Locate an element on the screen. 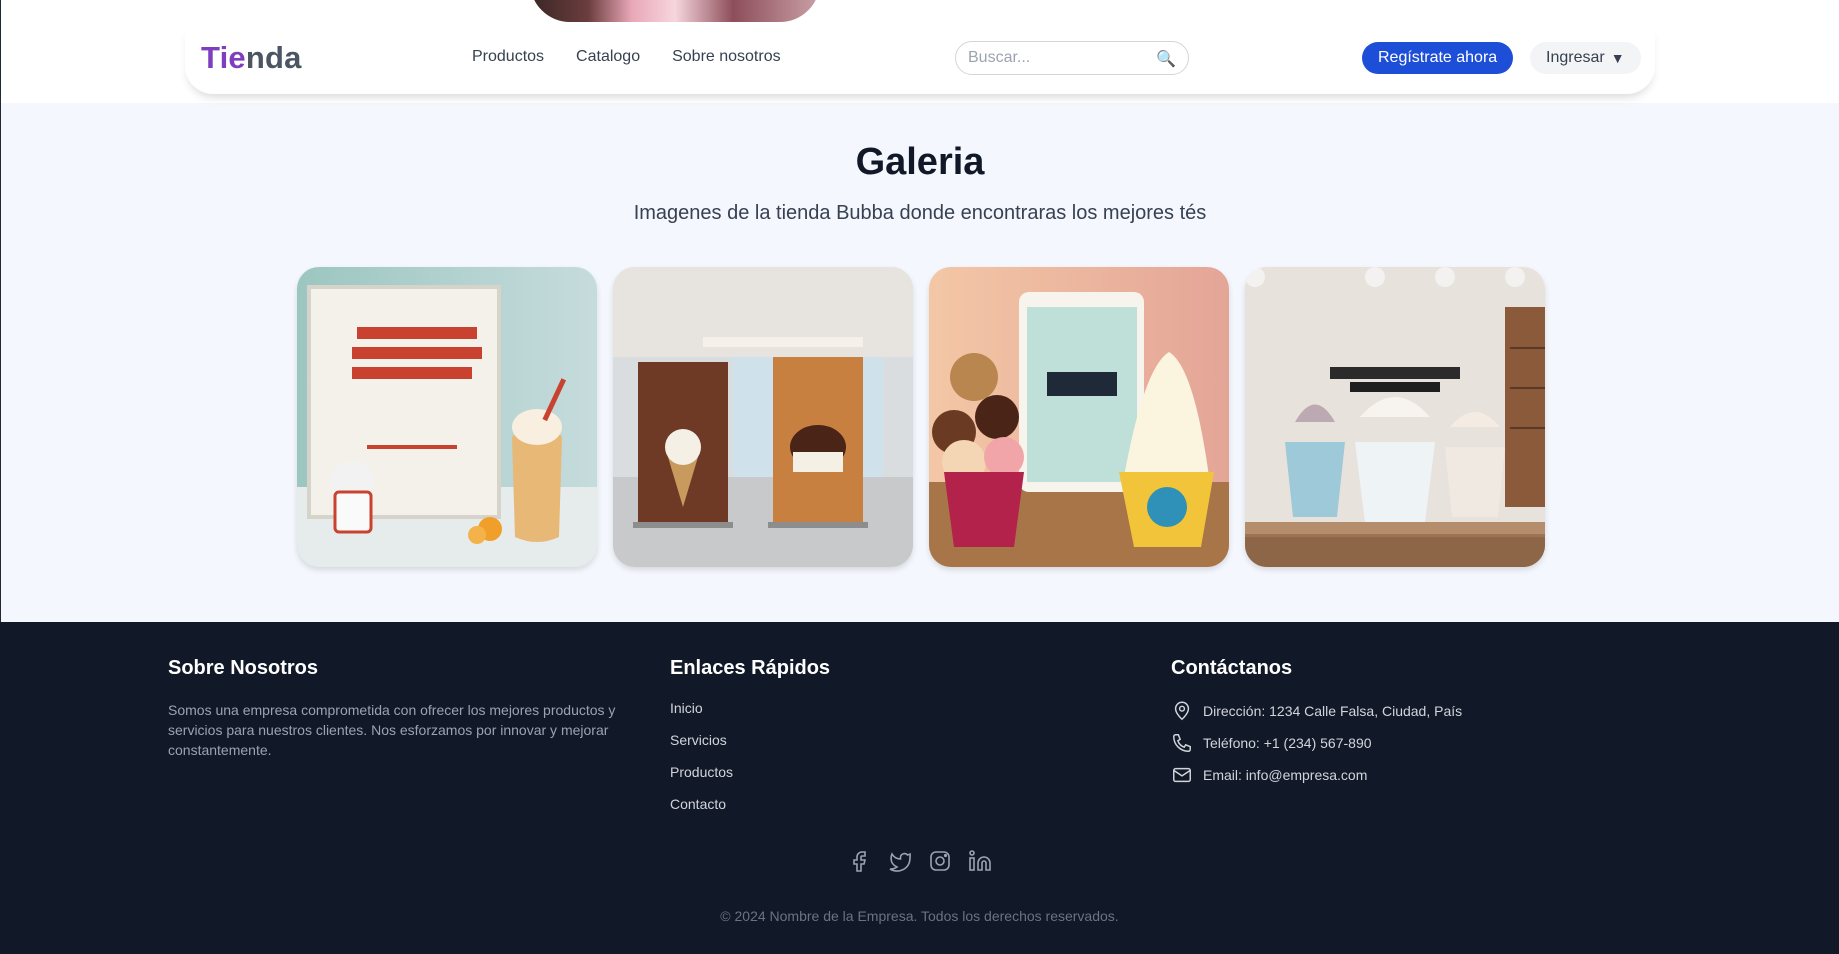  search-input is located at coordinates (1058, 58).